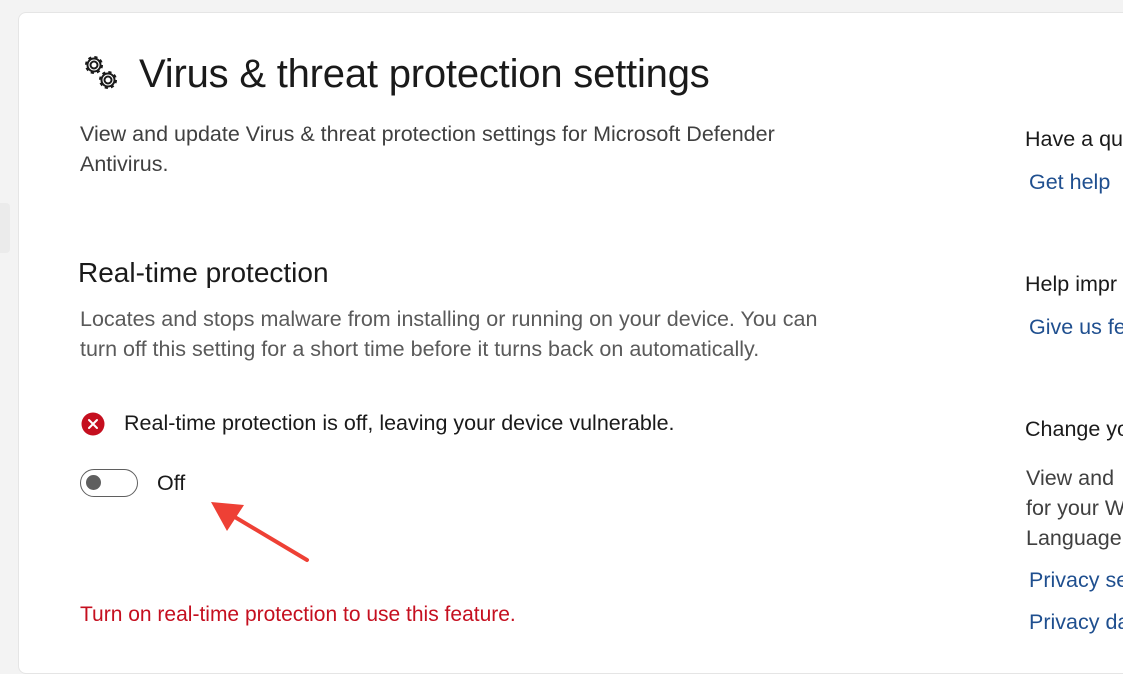 Image resolution: width=1123 pixels, height=674 pixels. Describe the element at coordinates (424, 74) in the screenshot. I see `page-title: Virus & threat protection settings` at that location.